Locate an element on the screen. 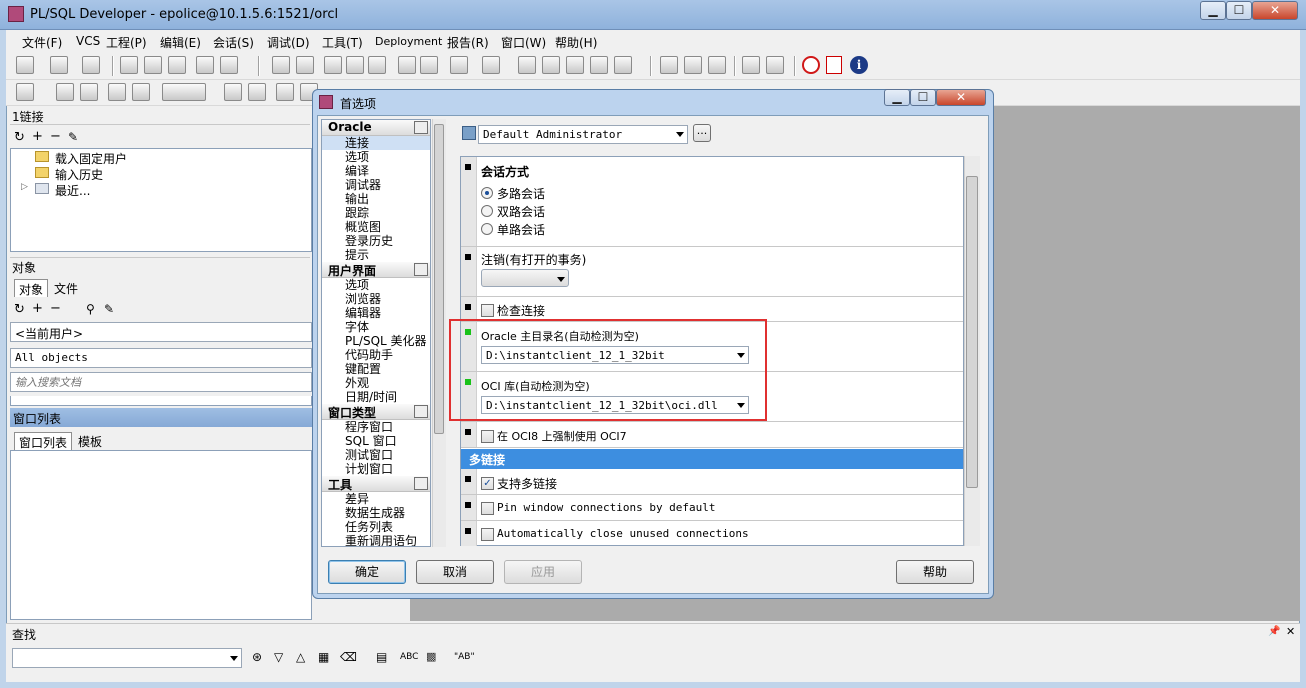 The image size is (1306, 688). page-setup-icon is located at coordinates (229, 65).